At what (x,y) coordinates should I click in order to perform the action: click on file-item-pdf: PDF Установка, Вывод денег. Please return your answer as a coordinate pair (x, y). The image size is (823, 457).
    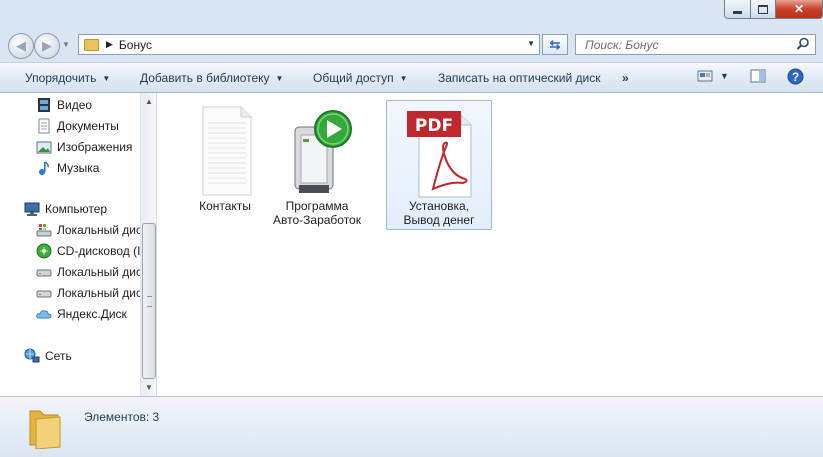
    Looking at the image, I should click on (439, 165).